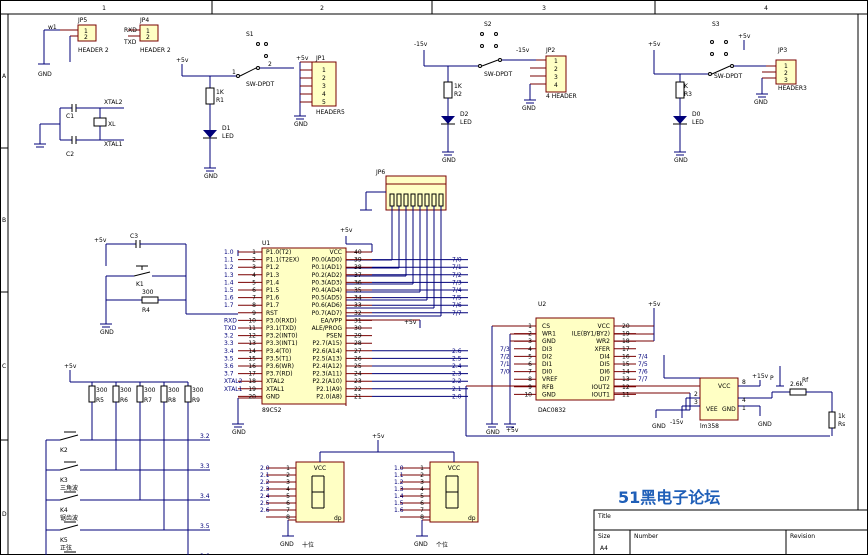  Describe the element at coordinates (505, 349) in the screenshot. I see `u2-net-4: 7/3` at that location.